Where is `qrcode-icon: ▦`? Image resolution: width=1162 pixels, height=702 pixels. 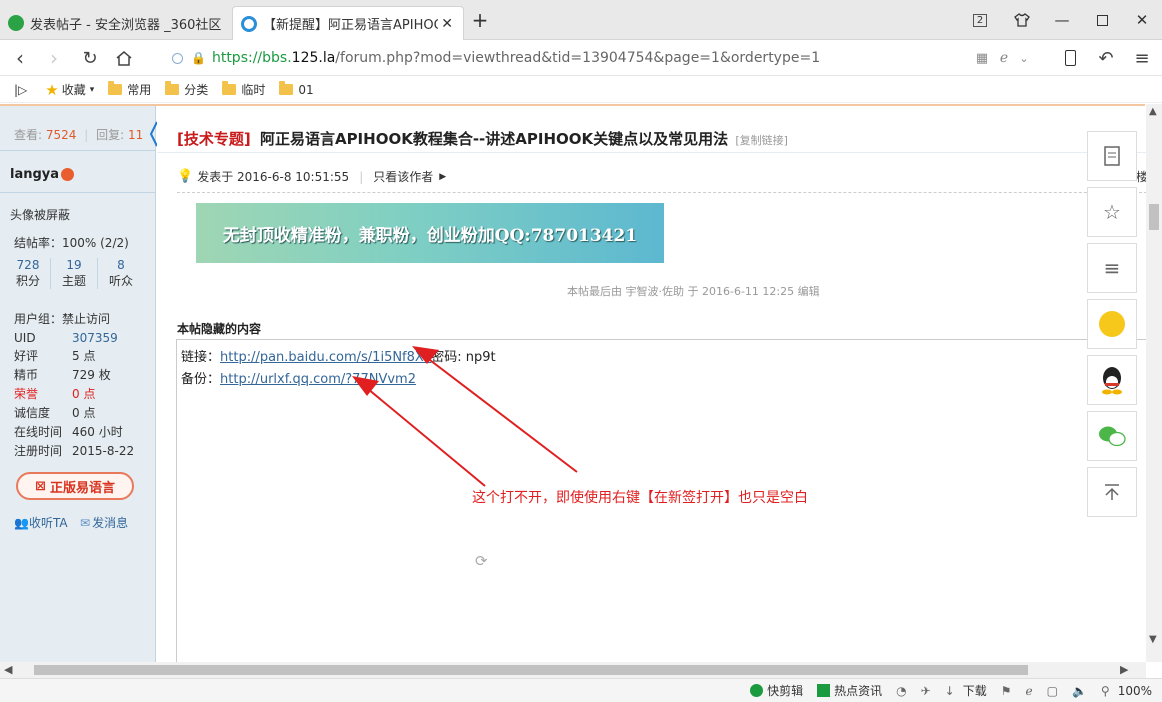
qrcode-icon: ▦ is located at coordinates (982, 58).